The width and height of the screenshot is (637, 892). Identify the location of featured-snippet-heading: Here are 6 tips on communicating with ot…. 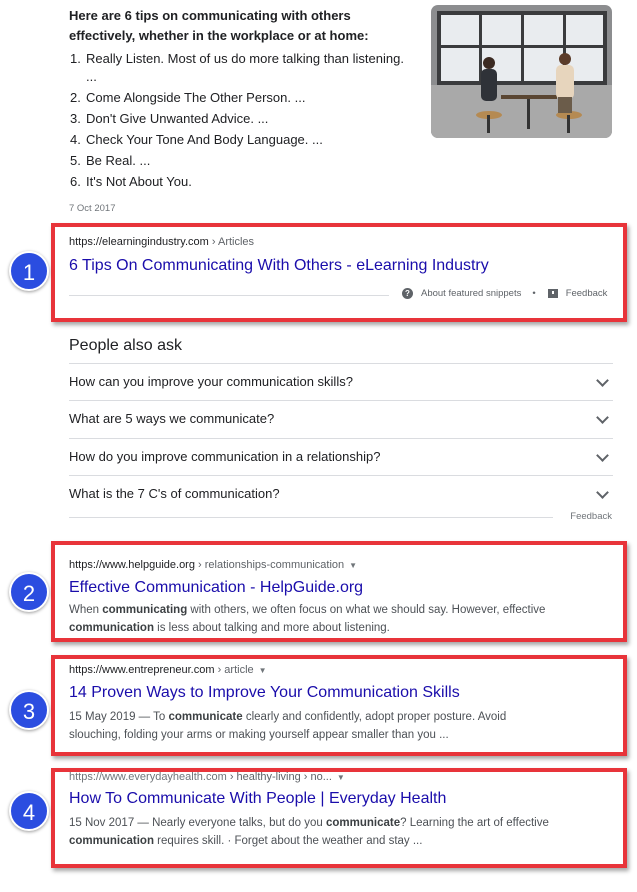
(219, 25).